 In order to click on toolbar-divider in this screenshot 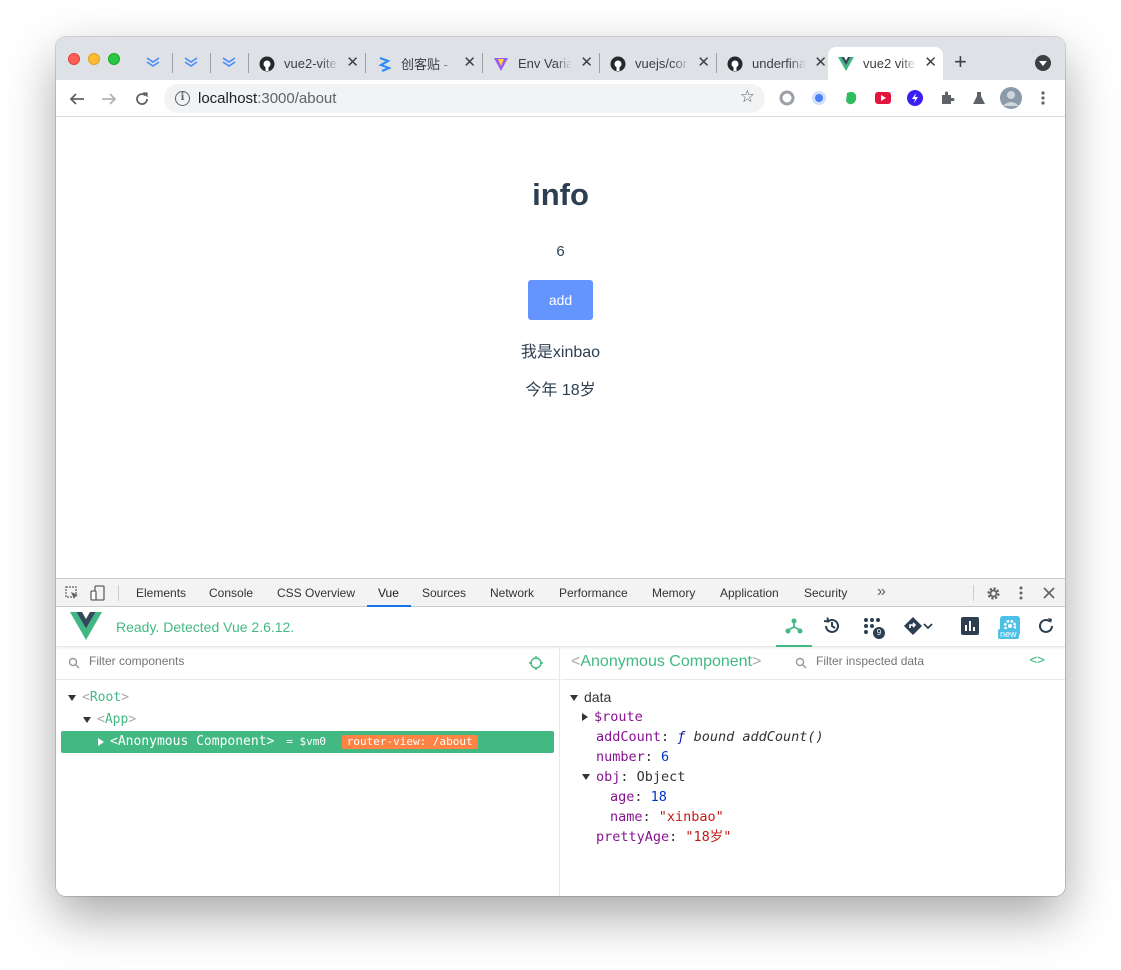, I will do `click(973, 593)`.